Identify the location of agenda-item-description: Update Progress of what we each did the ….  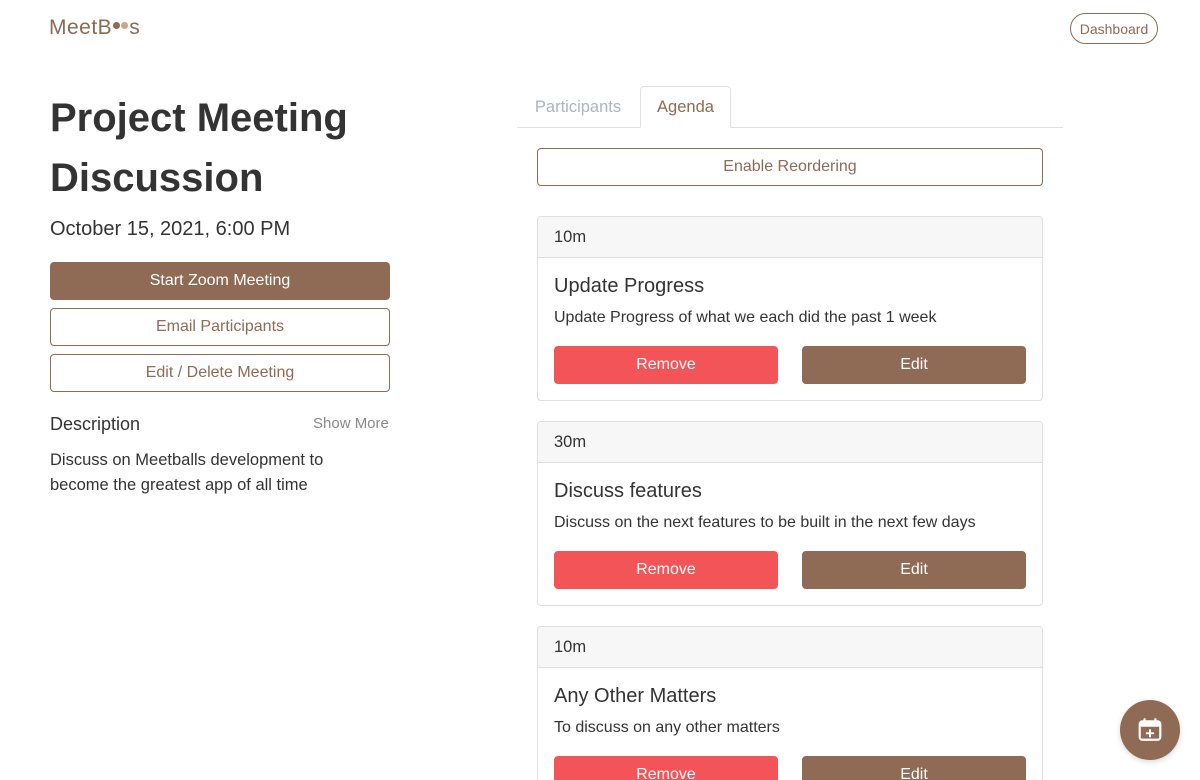
(745, 317).